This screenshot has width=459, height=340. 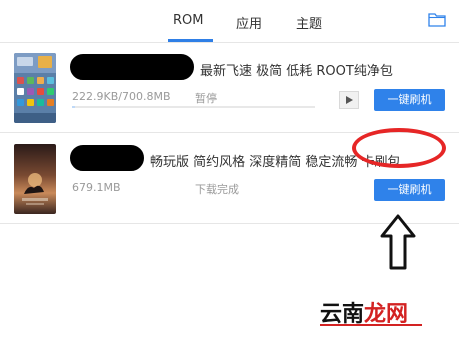 I want to click on rom-title: 最新飞速 极简 低耗 ROOT纯净包, so click(x=256, y=67).